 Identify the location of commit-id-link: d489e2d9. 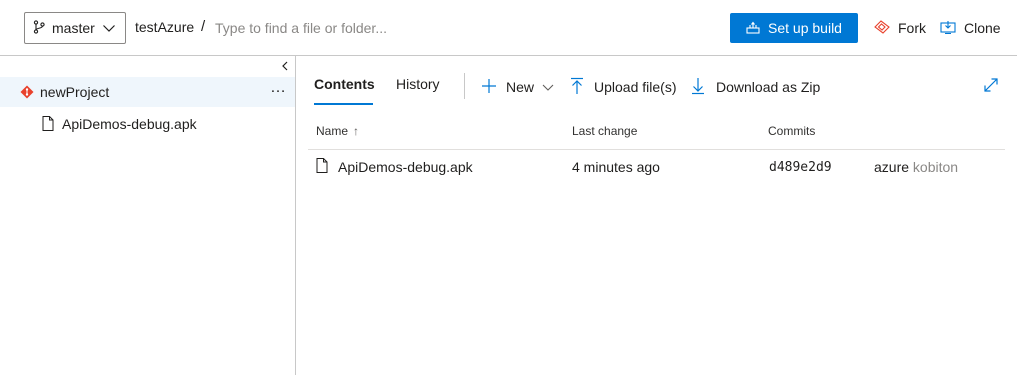
(800, 167).